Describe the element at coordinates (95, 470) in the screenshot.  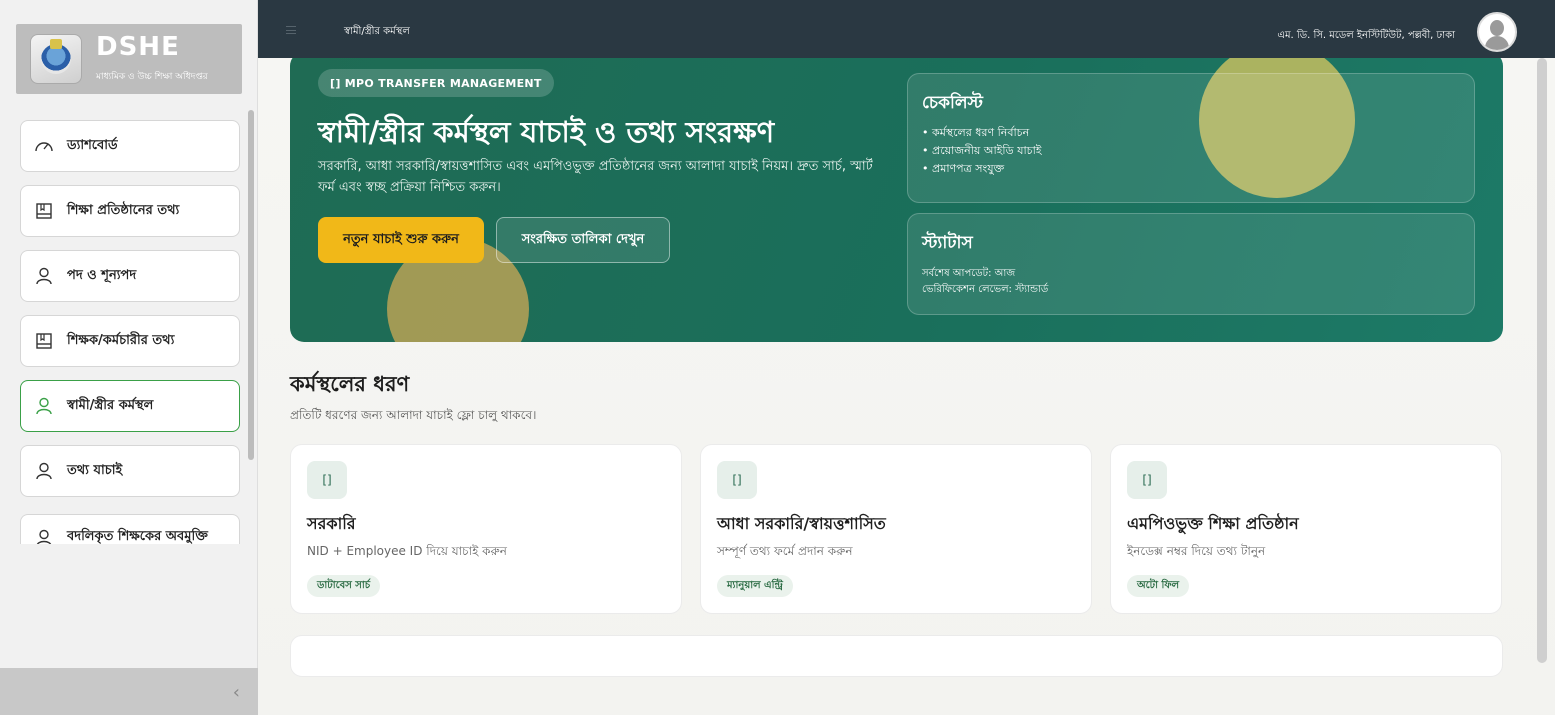
I see `sidebar-item-label: তথ্য যাচাই` at that location.